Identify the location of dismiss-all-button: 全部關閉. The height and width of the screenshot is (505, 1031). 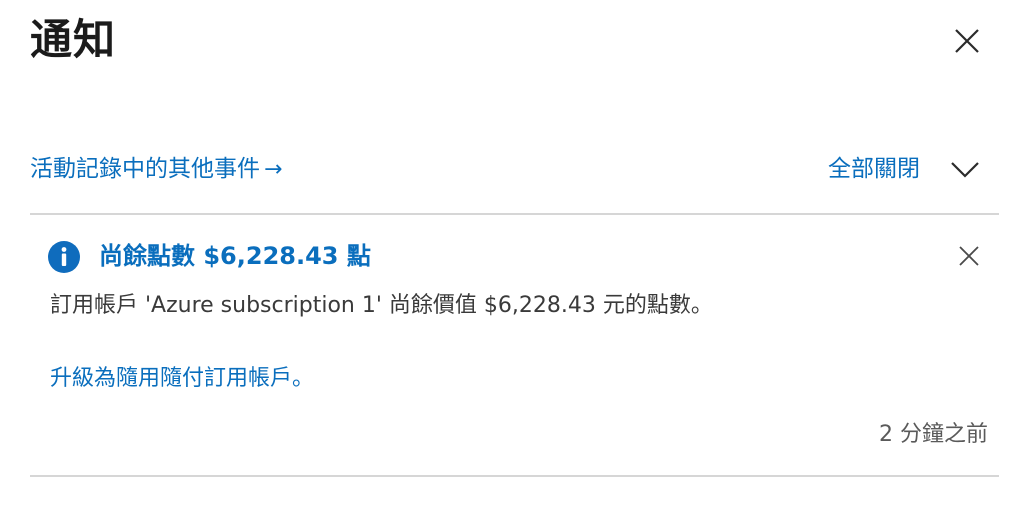
(874, 169).